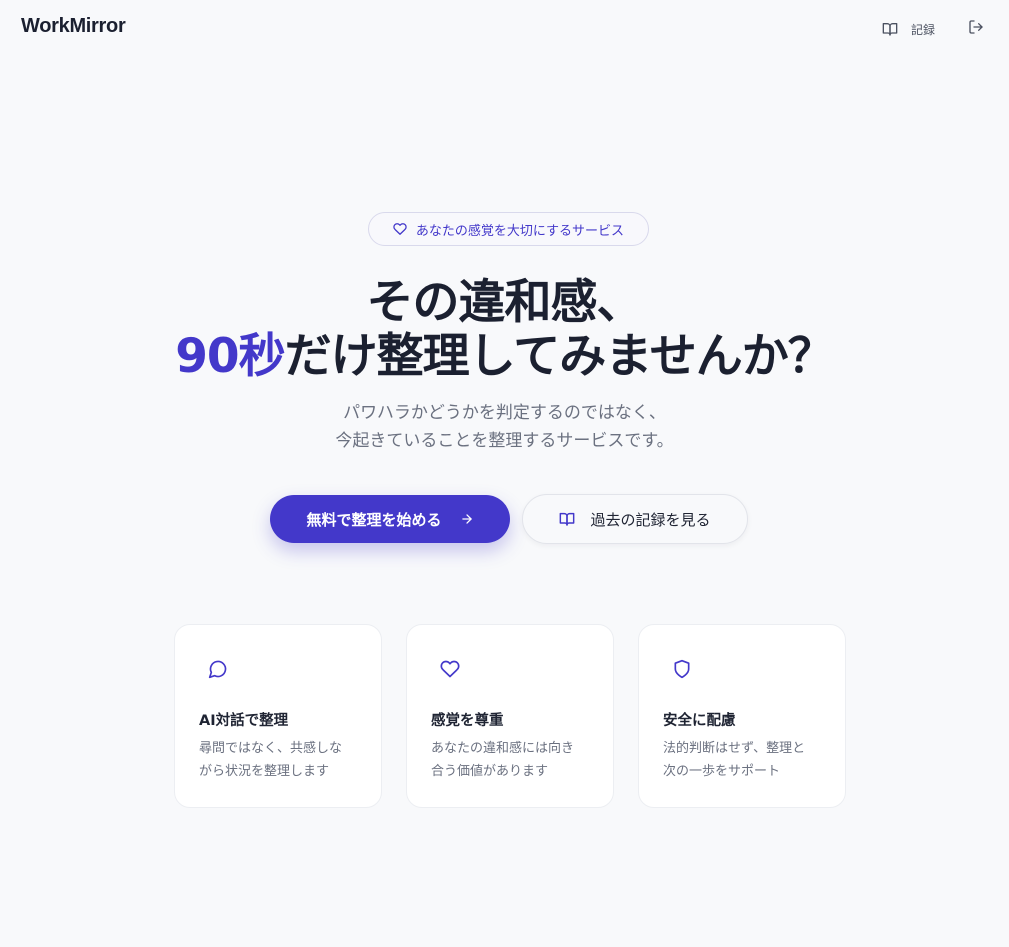 This screenshot has height=947, width=1009. I want to click on headline-line-2: 90秒だけ整理してみませんか？, so click(504, 357).